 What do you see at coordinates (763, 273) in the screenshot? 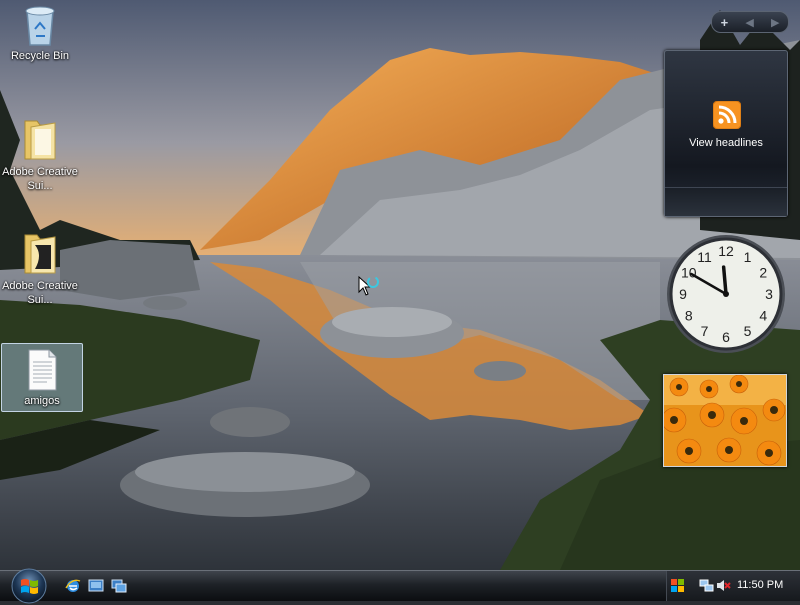
I see `clock-numeral: 2` at bounding box center [763, 273].